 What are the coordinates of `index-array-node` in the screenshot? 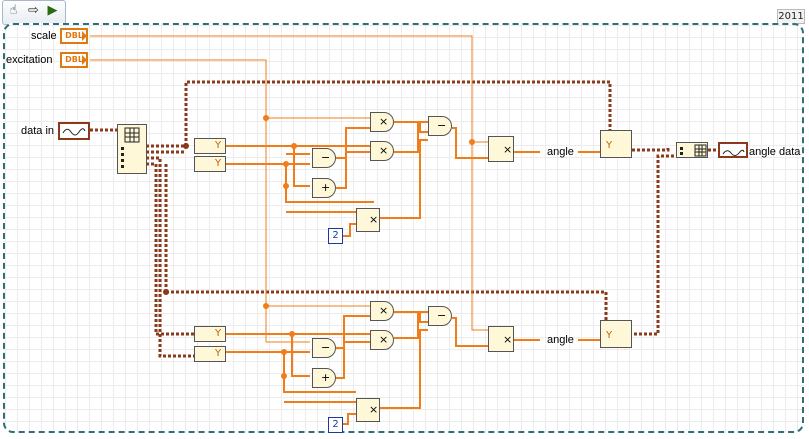 It's located at (132, 149).